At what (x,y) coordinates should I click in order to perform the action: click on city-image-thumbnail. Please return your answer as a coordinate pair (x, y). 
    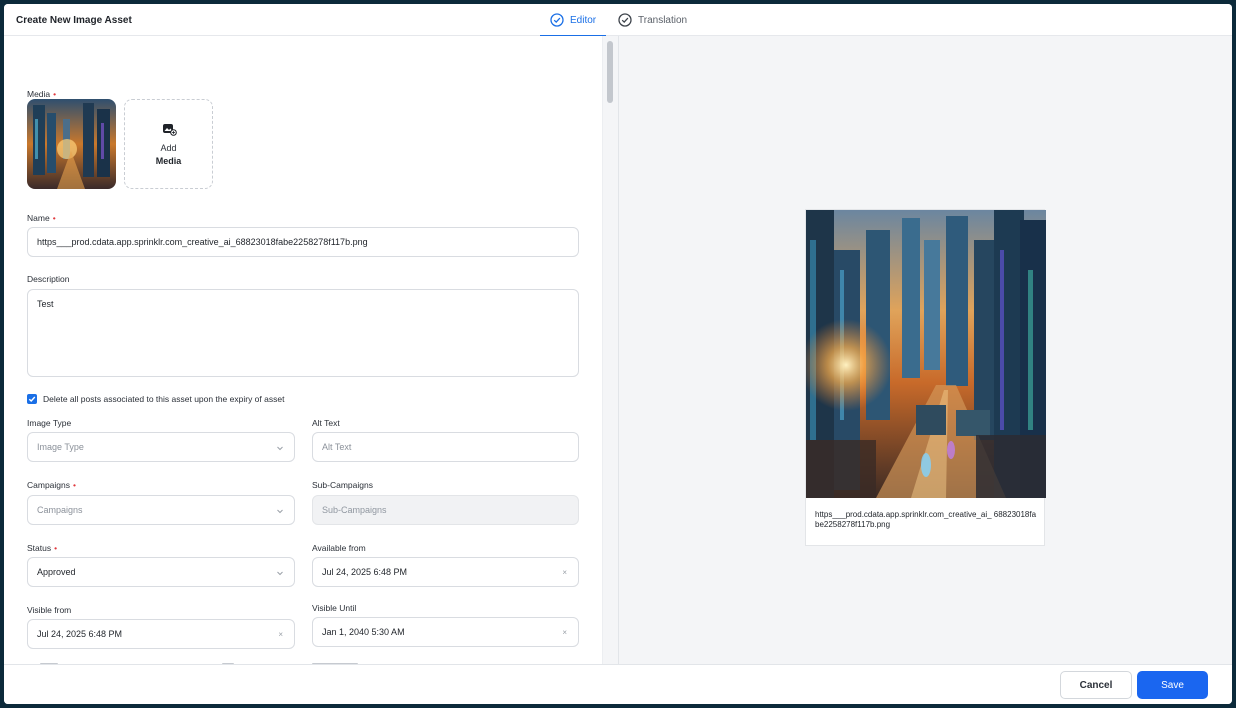
    Looking at the image, I should click on (71, 144).